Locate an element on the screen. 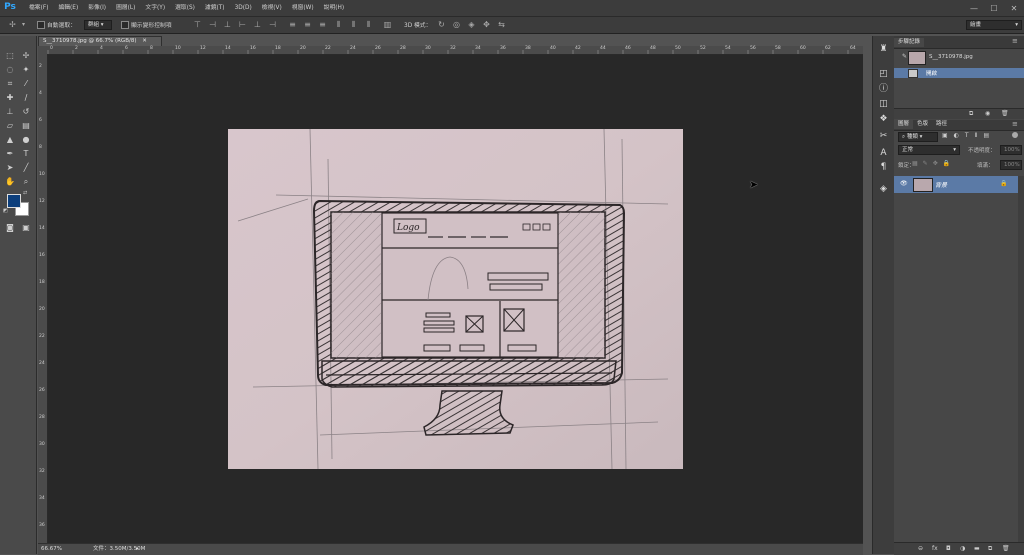 This screenshot has width=1024, height=555. distribute-top-icon: ≡ is located at coordinates (292, 24).